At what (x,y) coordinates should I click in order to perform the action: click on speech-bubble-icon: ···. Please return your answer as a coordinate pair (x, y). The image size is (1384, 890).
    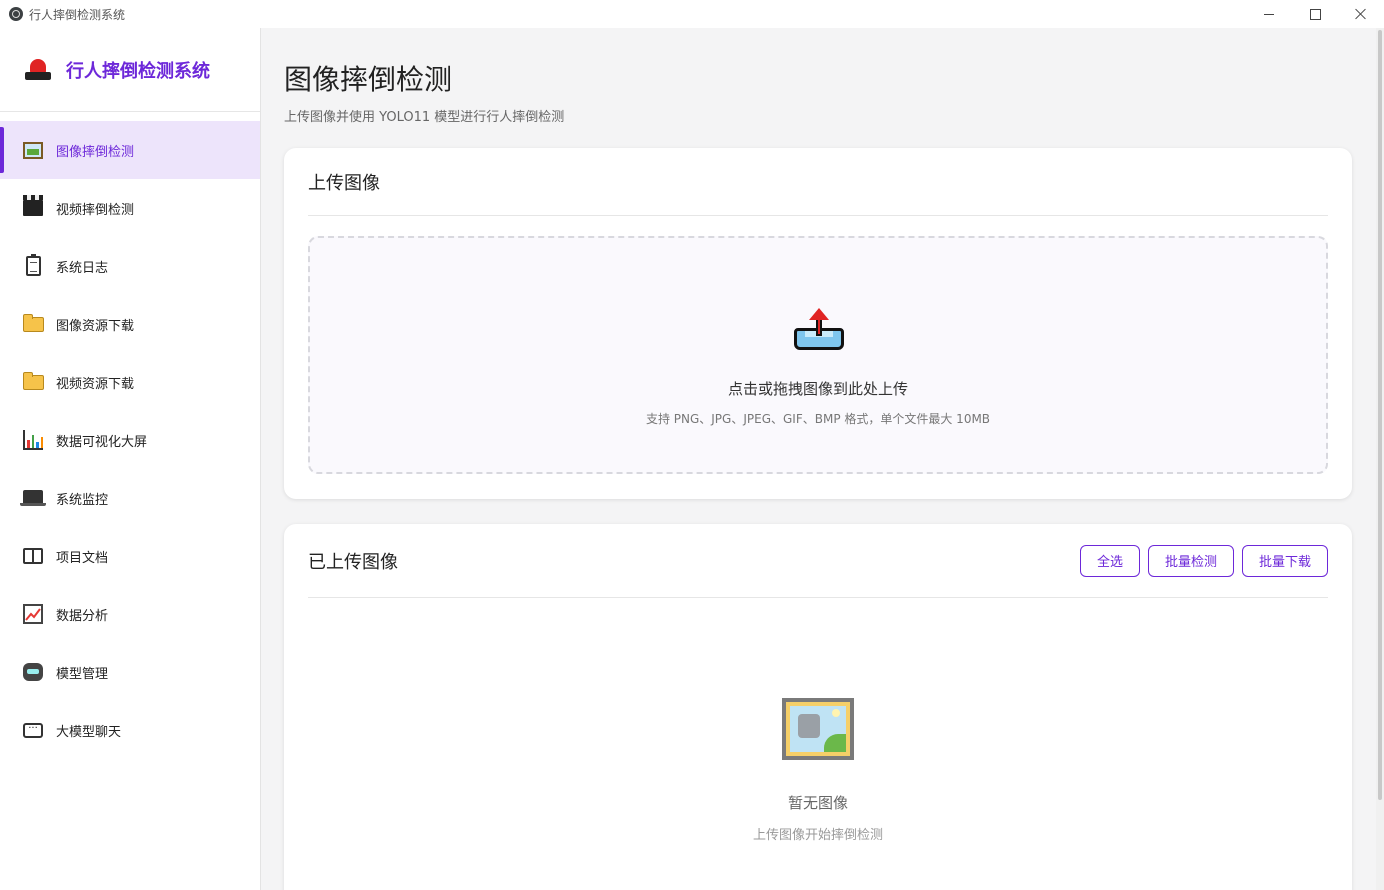
    Looking at the image, I should click on (33, 730).